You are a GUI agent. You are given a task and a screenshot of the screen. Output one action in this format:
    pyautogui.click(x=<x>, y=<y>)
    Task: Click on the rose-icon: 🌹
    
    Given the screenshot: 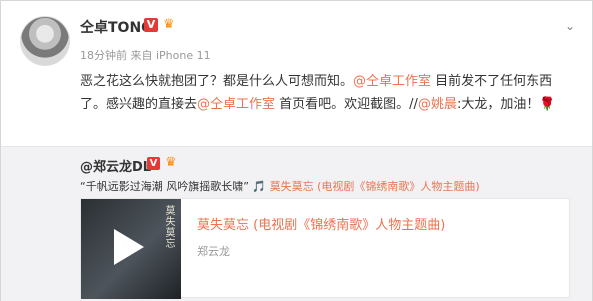 What is the action you would take?
    pyautogui.click(x=547, y=104)
    